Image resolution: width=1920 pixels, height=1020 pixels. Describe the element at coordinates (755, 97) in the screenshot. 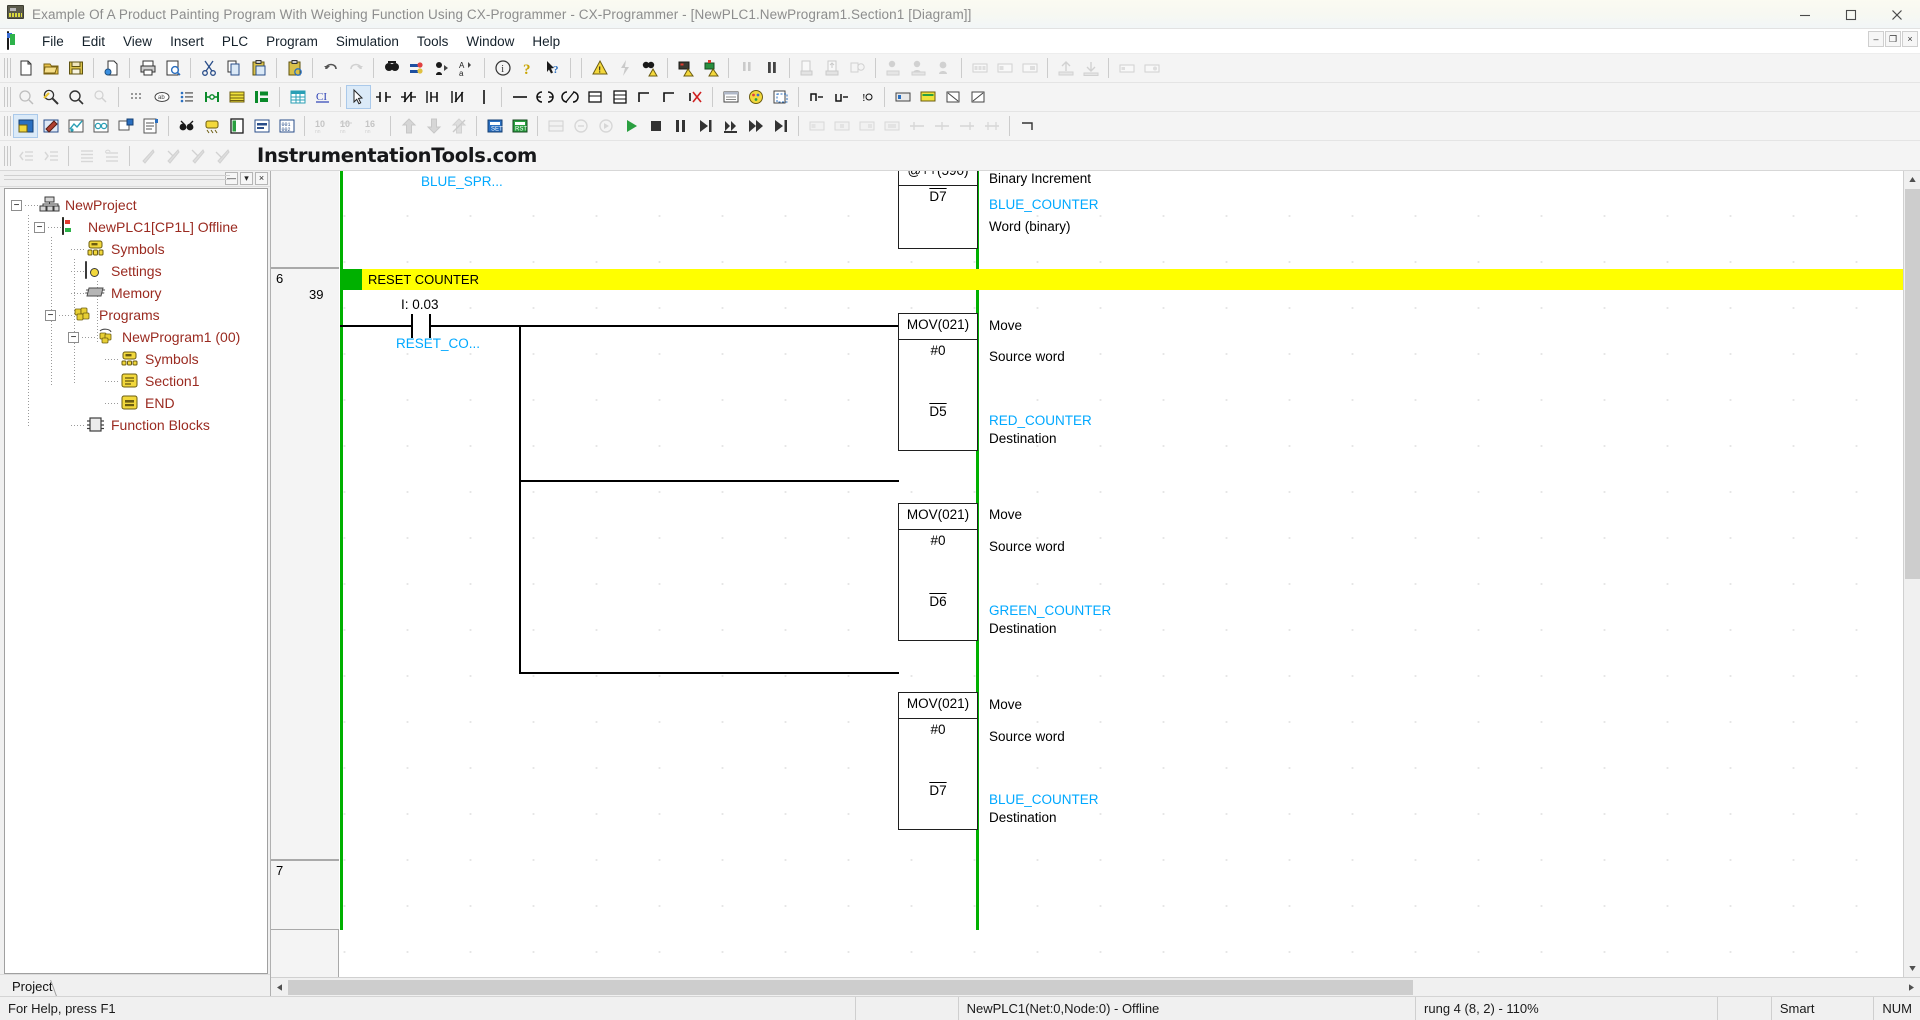

I see `color-palette-icon` at that location.